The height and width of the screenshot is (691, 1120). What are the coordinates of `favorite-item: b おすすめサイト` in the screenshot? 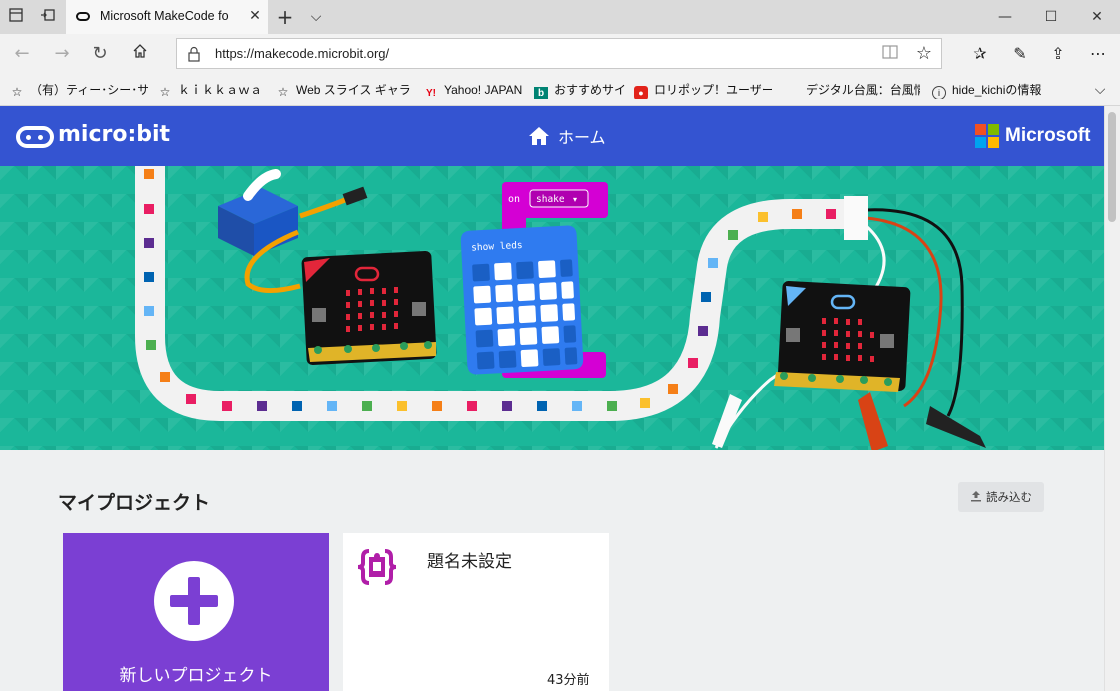 It's located at (580, 90).